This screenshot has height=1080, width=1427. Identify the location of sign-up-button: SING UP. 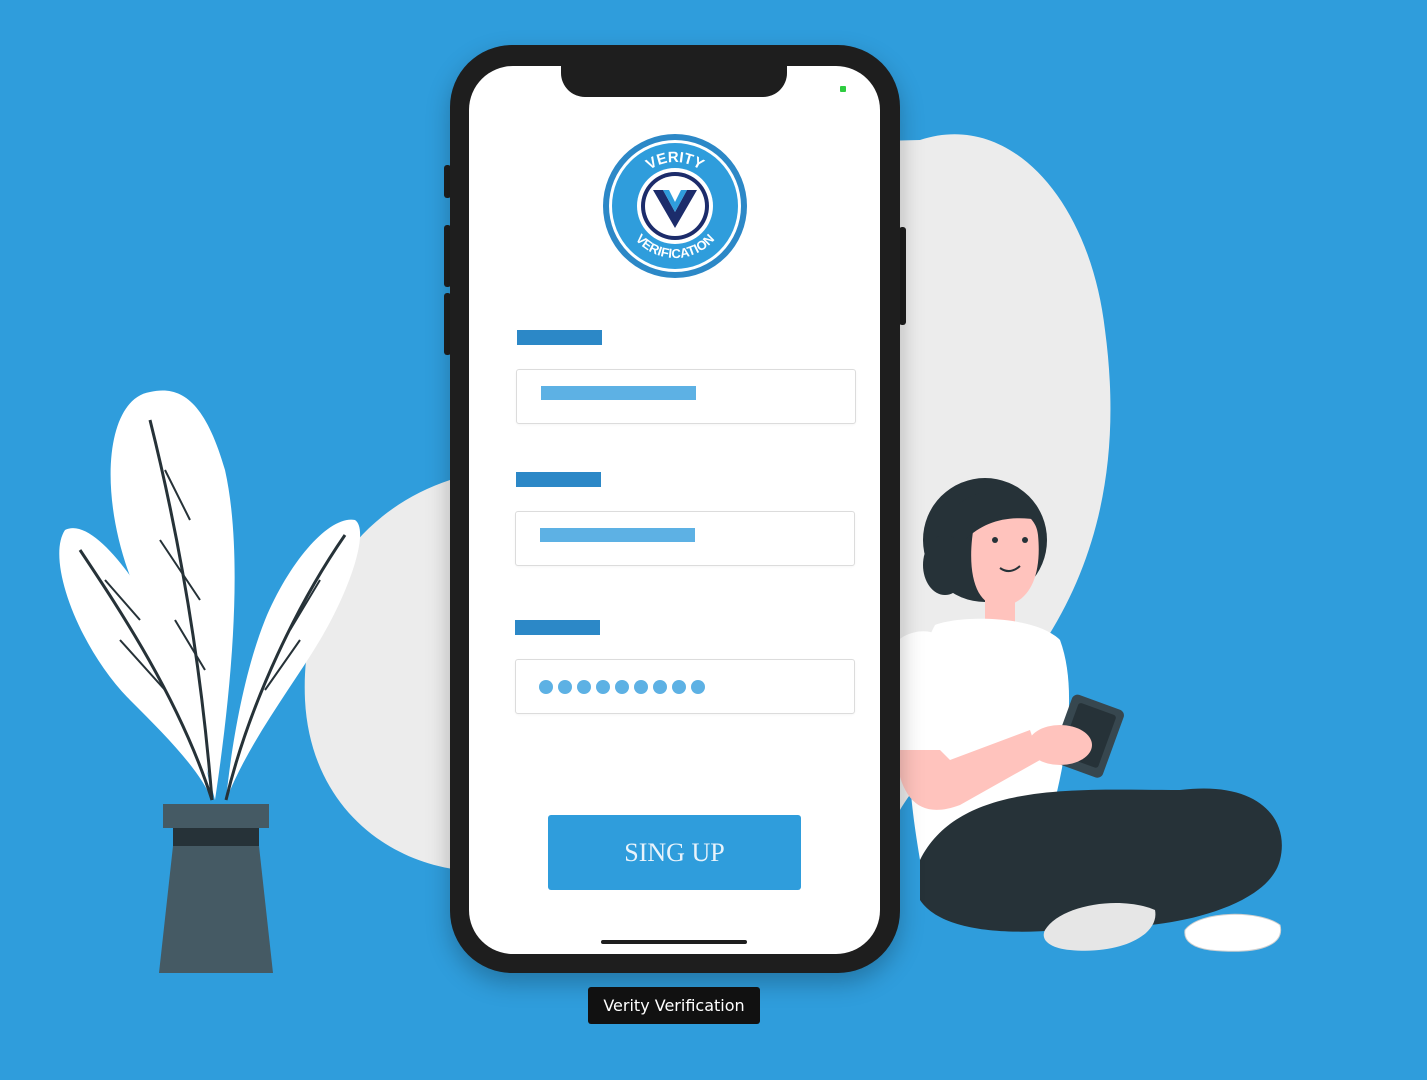
(674, 852).